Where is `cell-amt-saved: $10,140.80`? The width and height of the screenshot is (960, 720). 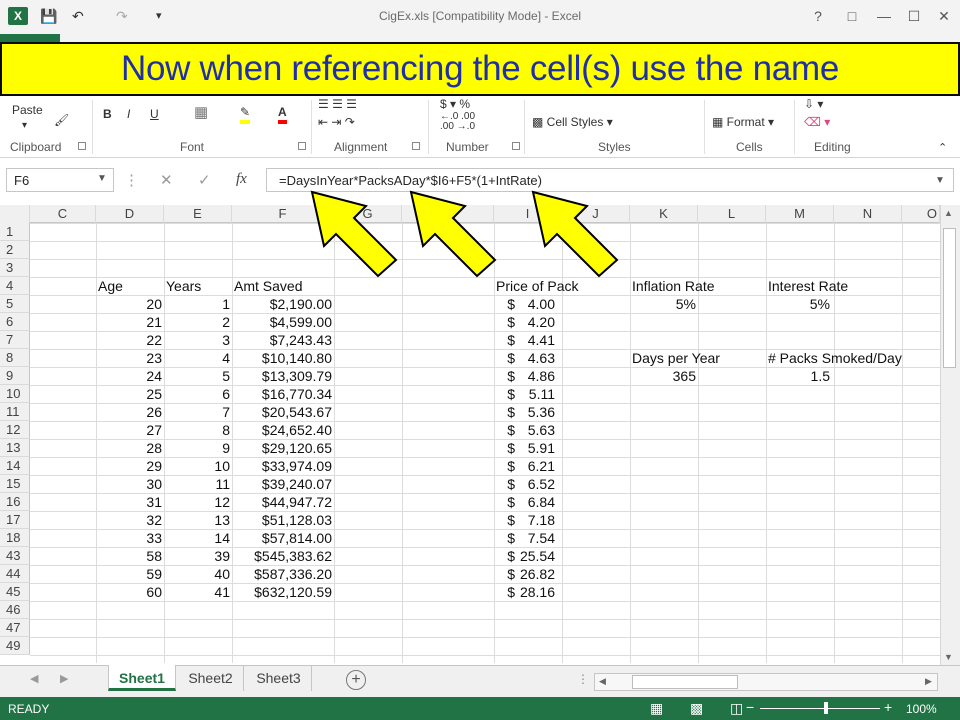 cell-amt-saved: $10,140.80 is located at coordinates (283, 358).